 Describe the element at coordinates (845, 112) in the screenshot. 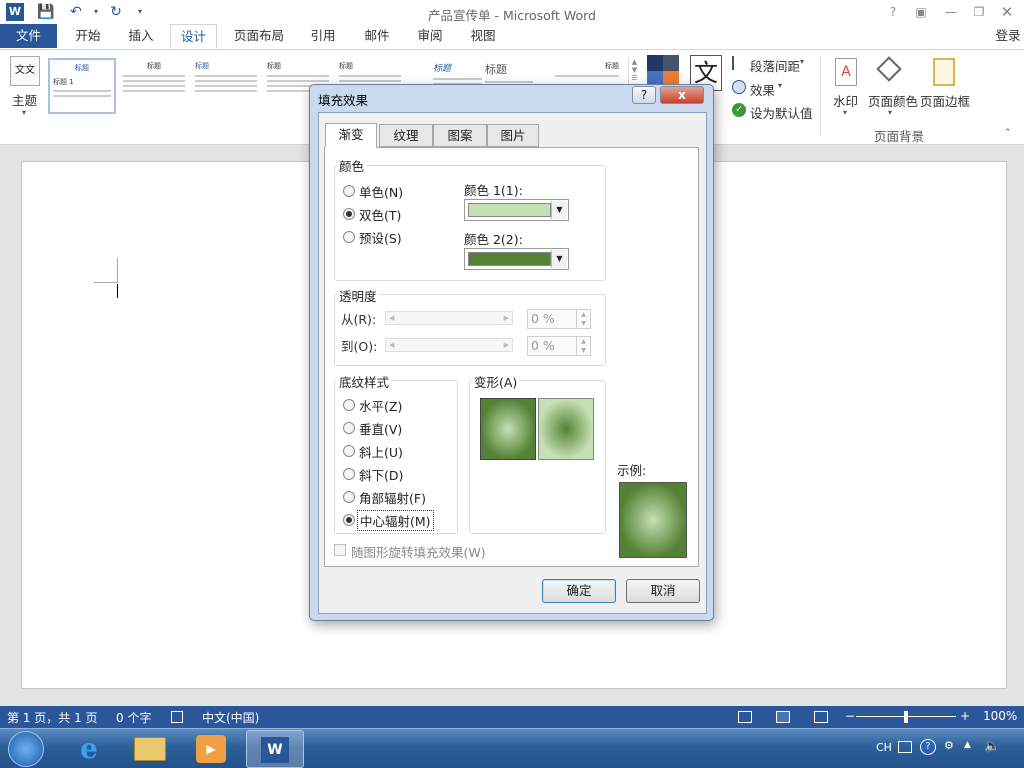

I see `watermark-dropdown-icon: ▾` at that location.